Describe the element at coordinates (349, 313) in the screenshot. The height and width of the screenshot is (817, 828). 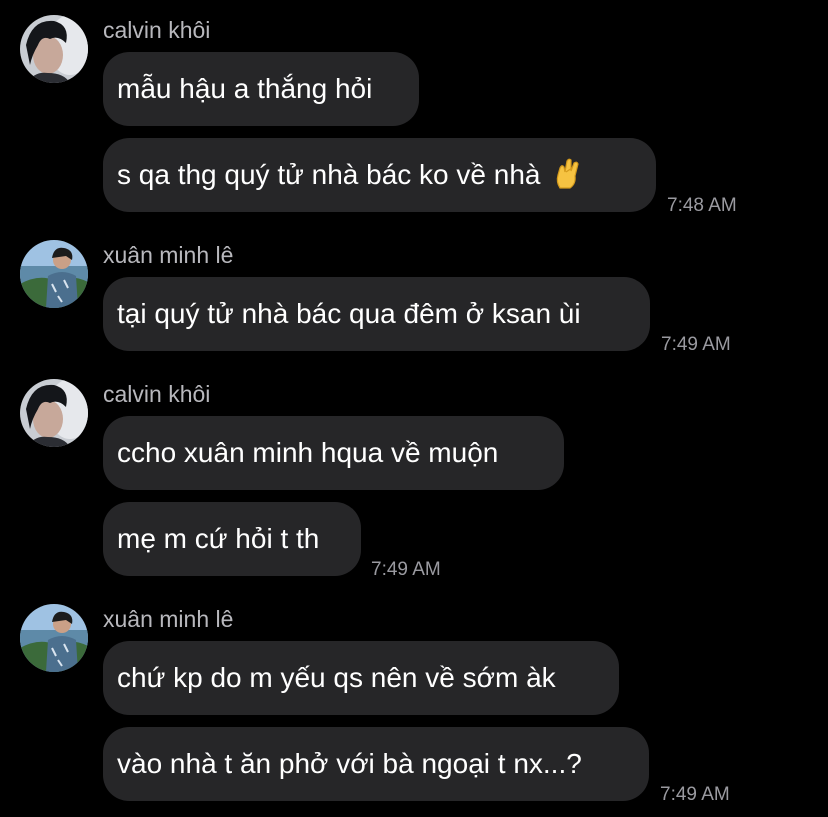
I see `message-text: tại quý tử nhà bác qua đêm ở ksan ùi` at that location.